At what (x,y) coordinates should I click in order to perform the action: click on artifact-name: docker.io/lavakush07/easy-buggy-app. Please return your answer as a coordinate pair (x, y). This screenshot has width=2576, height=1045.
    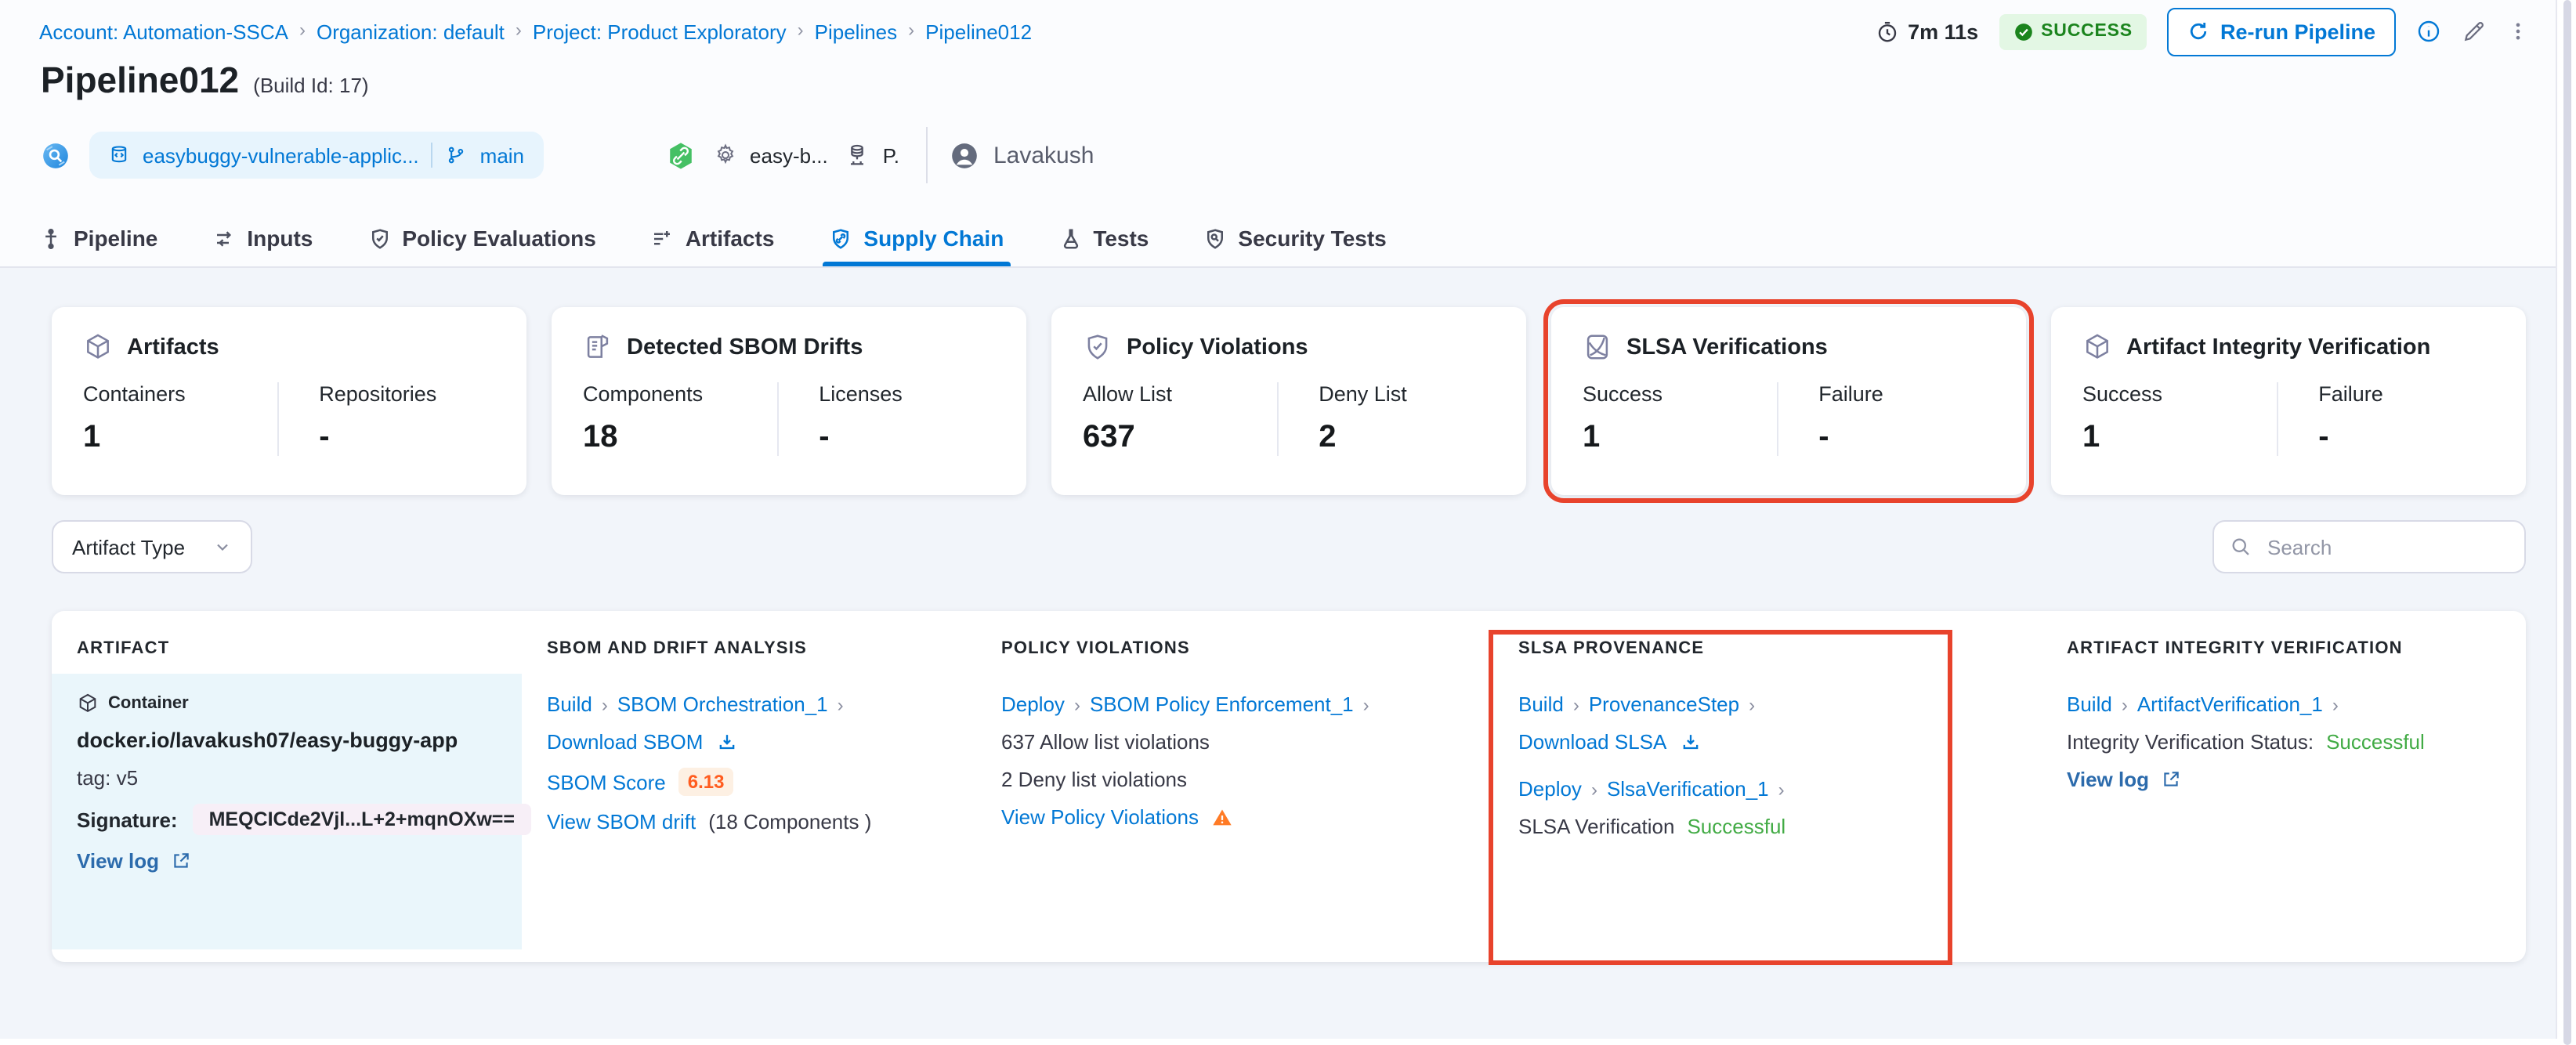
    Looking at the image, I should click on (268, 740).